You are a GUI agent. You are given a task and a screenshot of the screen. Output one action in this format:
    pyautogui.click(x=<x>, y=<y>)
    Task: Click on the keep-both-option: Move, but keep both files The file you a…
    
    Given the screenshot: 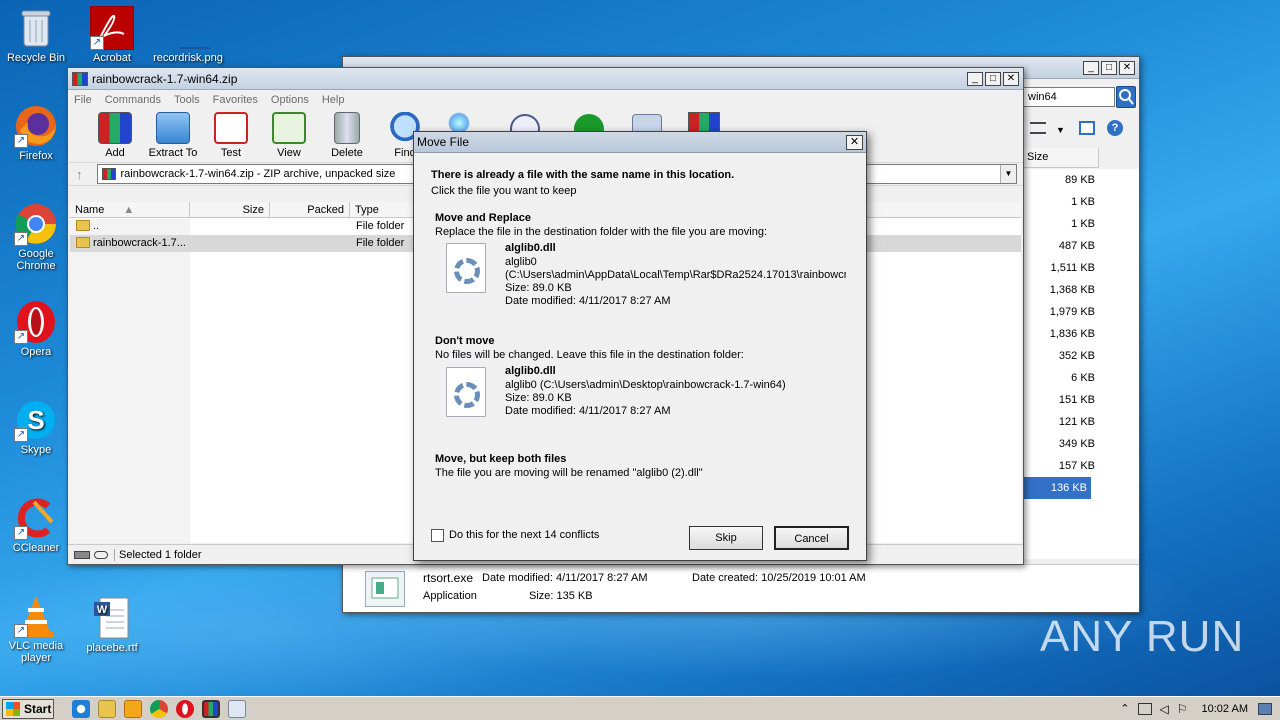 What is the action you would take?
    pyautogui.click(x=638, y=467)
    